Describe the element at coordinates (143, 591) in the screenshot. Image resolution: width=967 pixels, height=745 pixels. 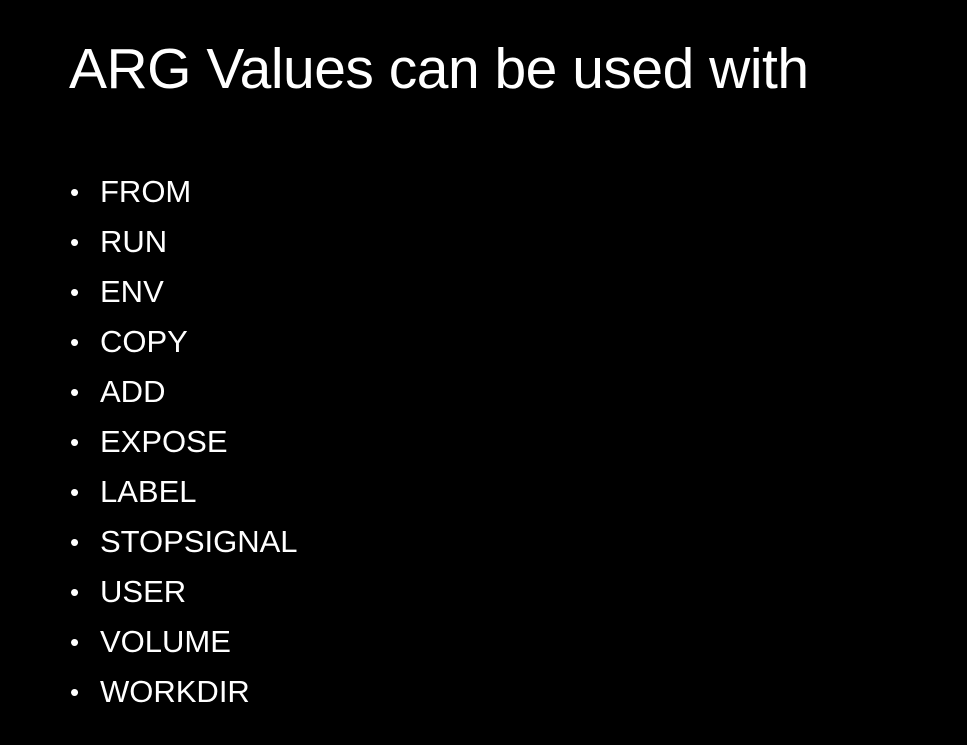
I see `list-item-text: USER` at that location.